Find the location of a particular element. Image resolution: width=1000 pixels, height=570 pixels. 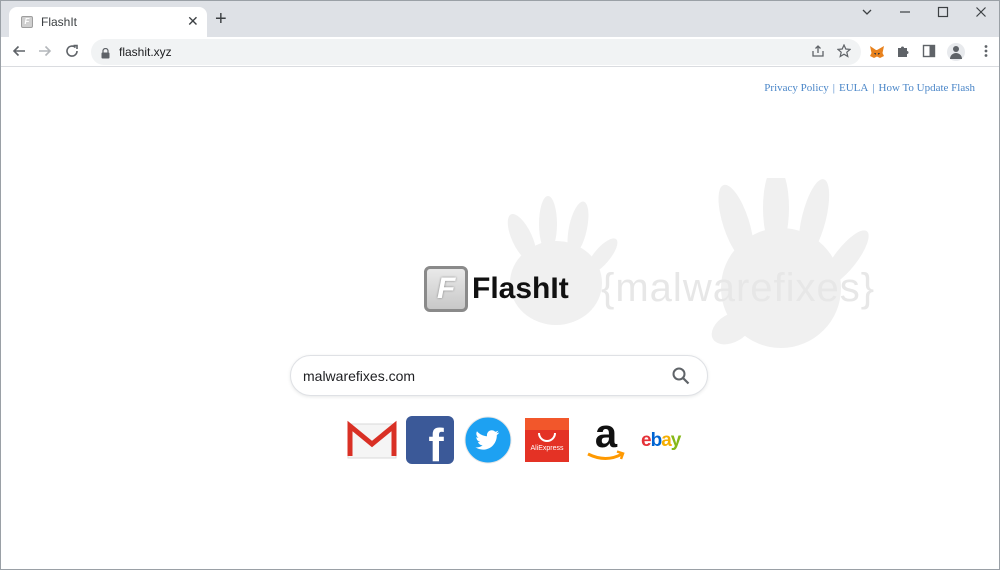

more-menu-icon is located at coordinates (986, 52).